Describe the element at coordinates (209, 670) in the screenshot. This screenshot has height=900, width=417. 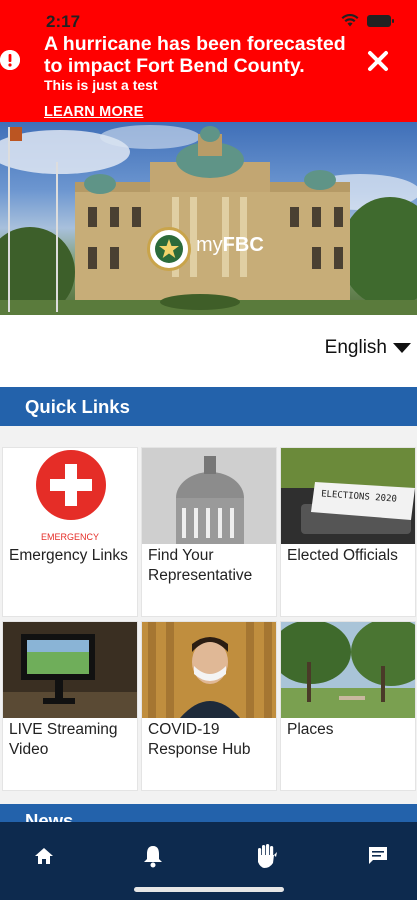
I see `masked-person-image` at that location.